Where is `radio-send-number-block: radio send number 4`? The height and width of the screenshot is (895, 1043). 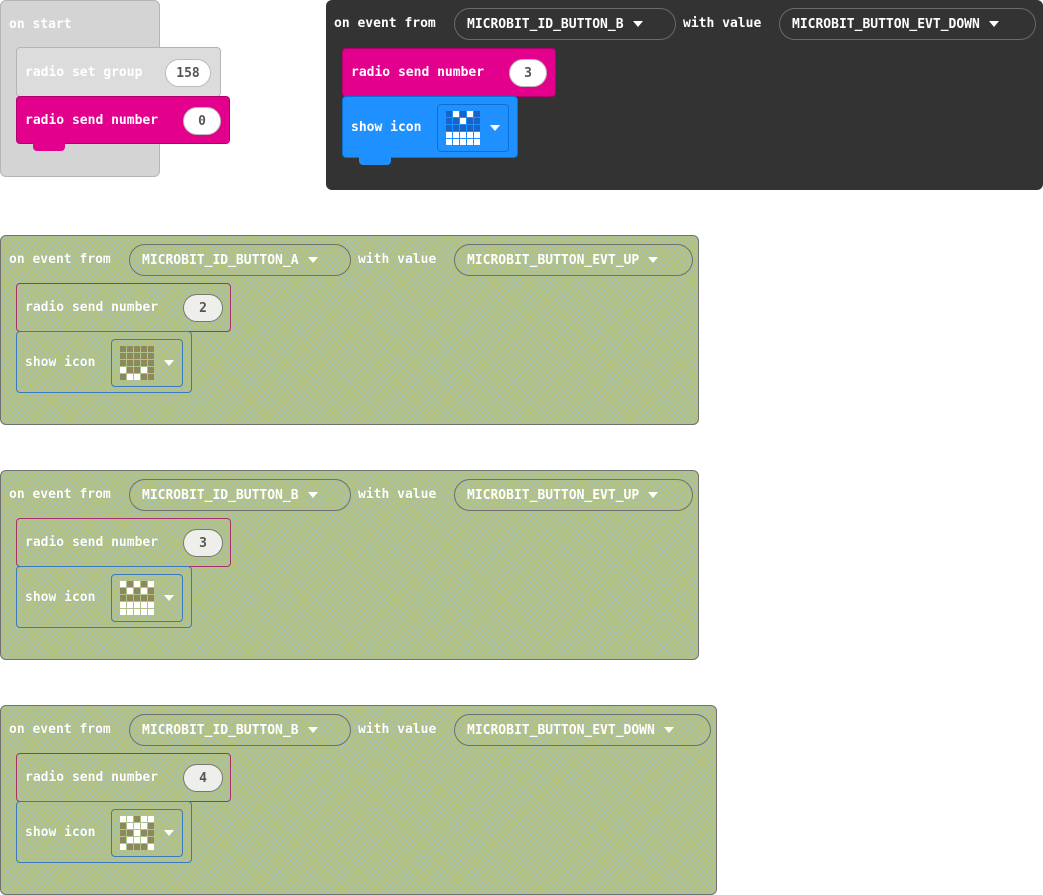 radio-send-number-block: radio send number 4 is located at coordinates (123, 777).